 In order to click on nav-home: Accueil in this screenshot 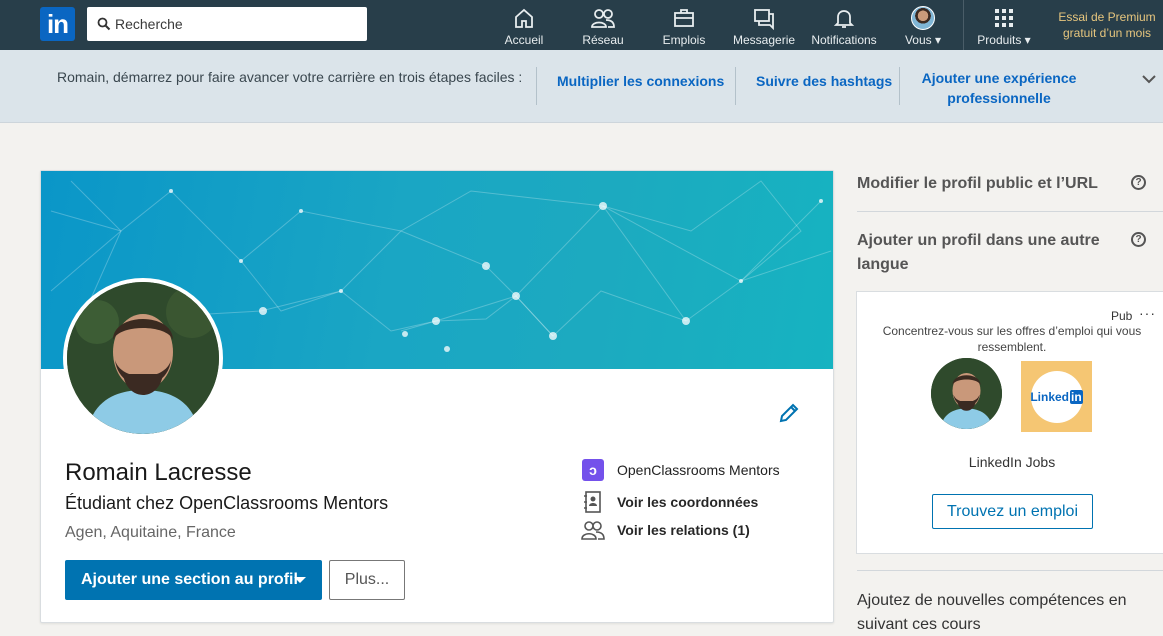, I will do `click(524, 27)`.